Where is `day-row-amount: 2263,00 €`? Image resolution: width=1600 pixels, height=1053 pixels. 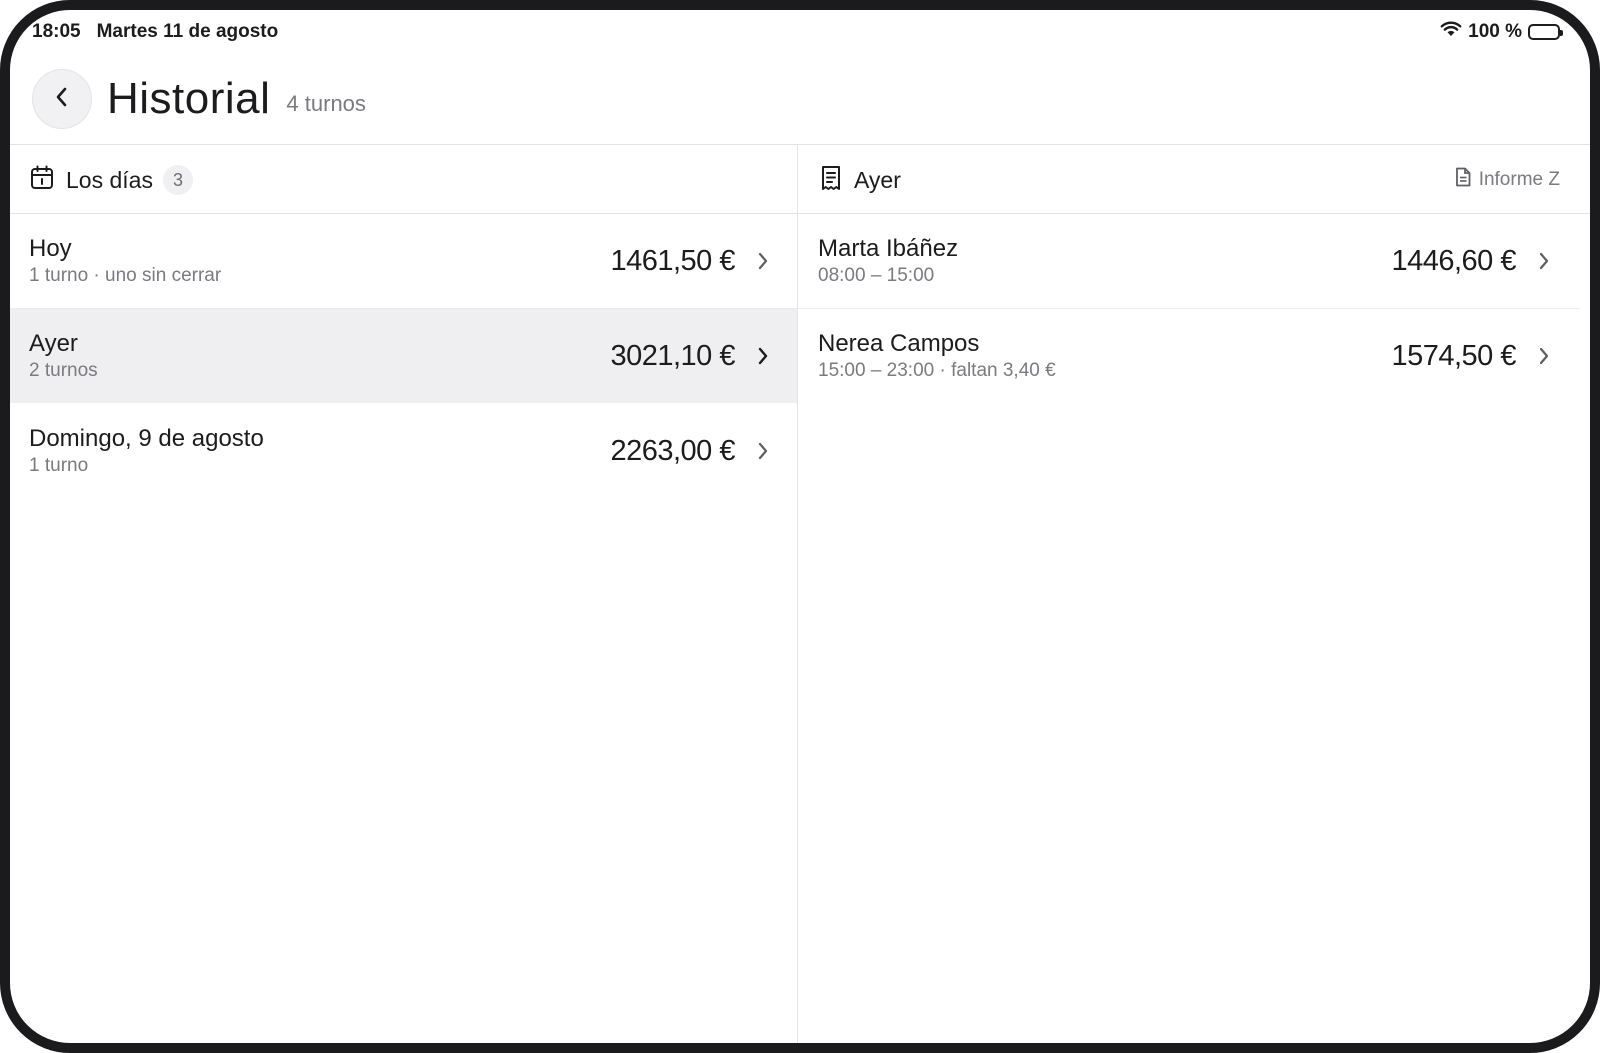
day-row-amount: 2263,00 € is located at coordinates (672, 450).